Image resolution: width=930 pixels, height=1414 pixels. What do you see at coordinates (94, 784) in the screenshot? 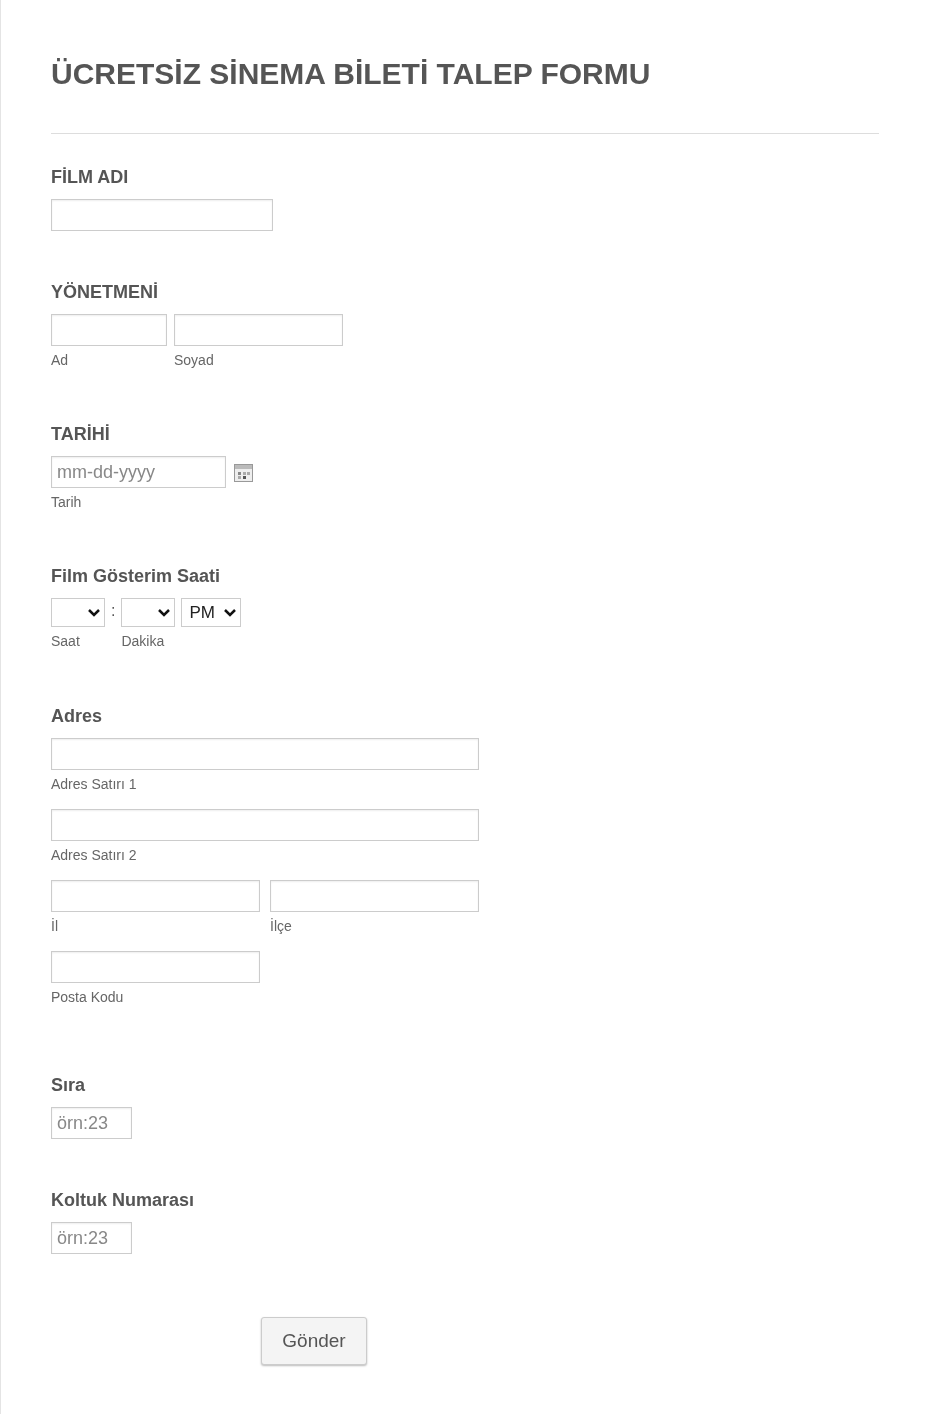
I see `field-sublabel: Adres Satırı 1` at bounding box center [94, 784].